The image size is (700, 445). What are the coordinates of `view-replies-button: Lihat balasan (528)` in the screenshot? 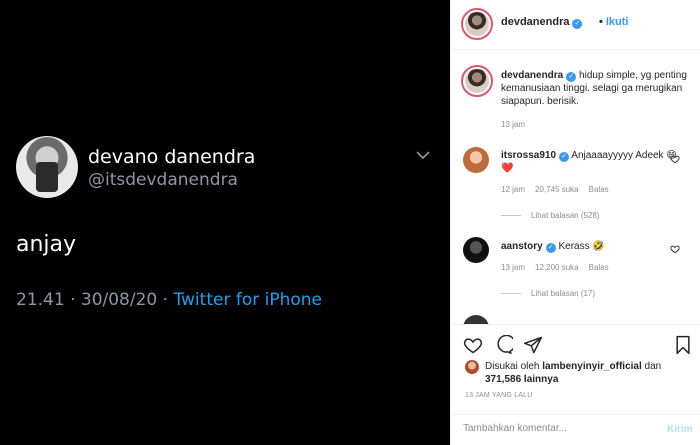 It's located at (550, 215).